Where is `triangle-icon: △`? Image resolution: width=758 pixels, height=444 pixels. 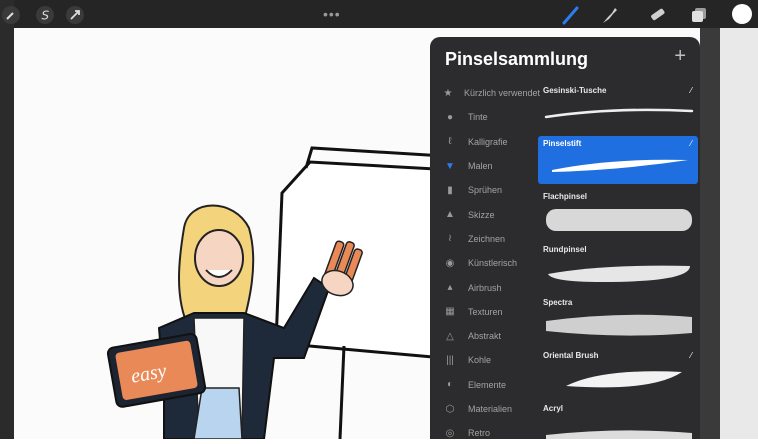 triangle-icon: △ is located at coordinates (450, 336).